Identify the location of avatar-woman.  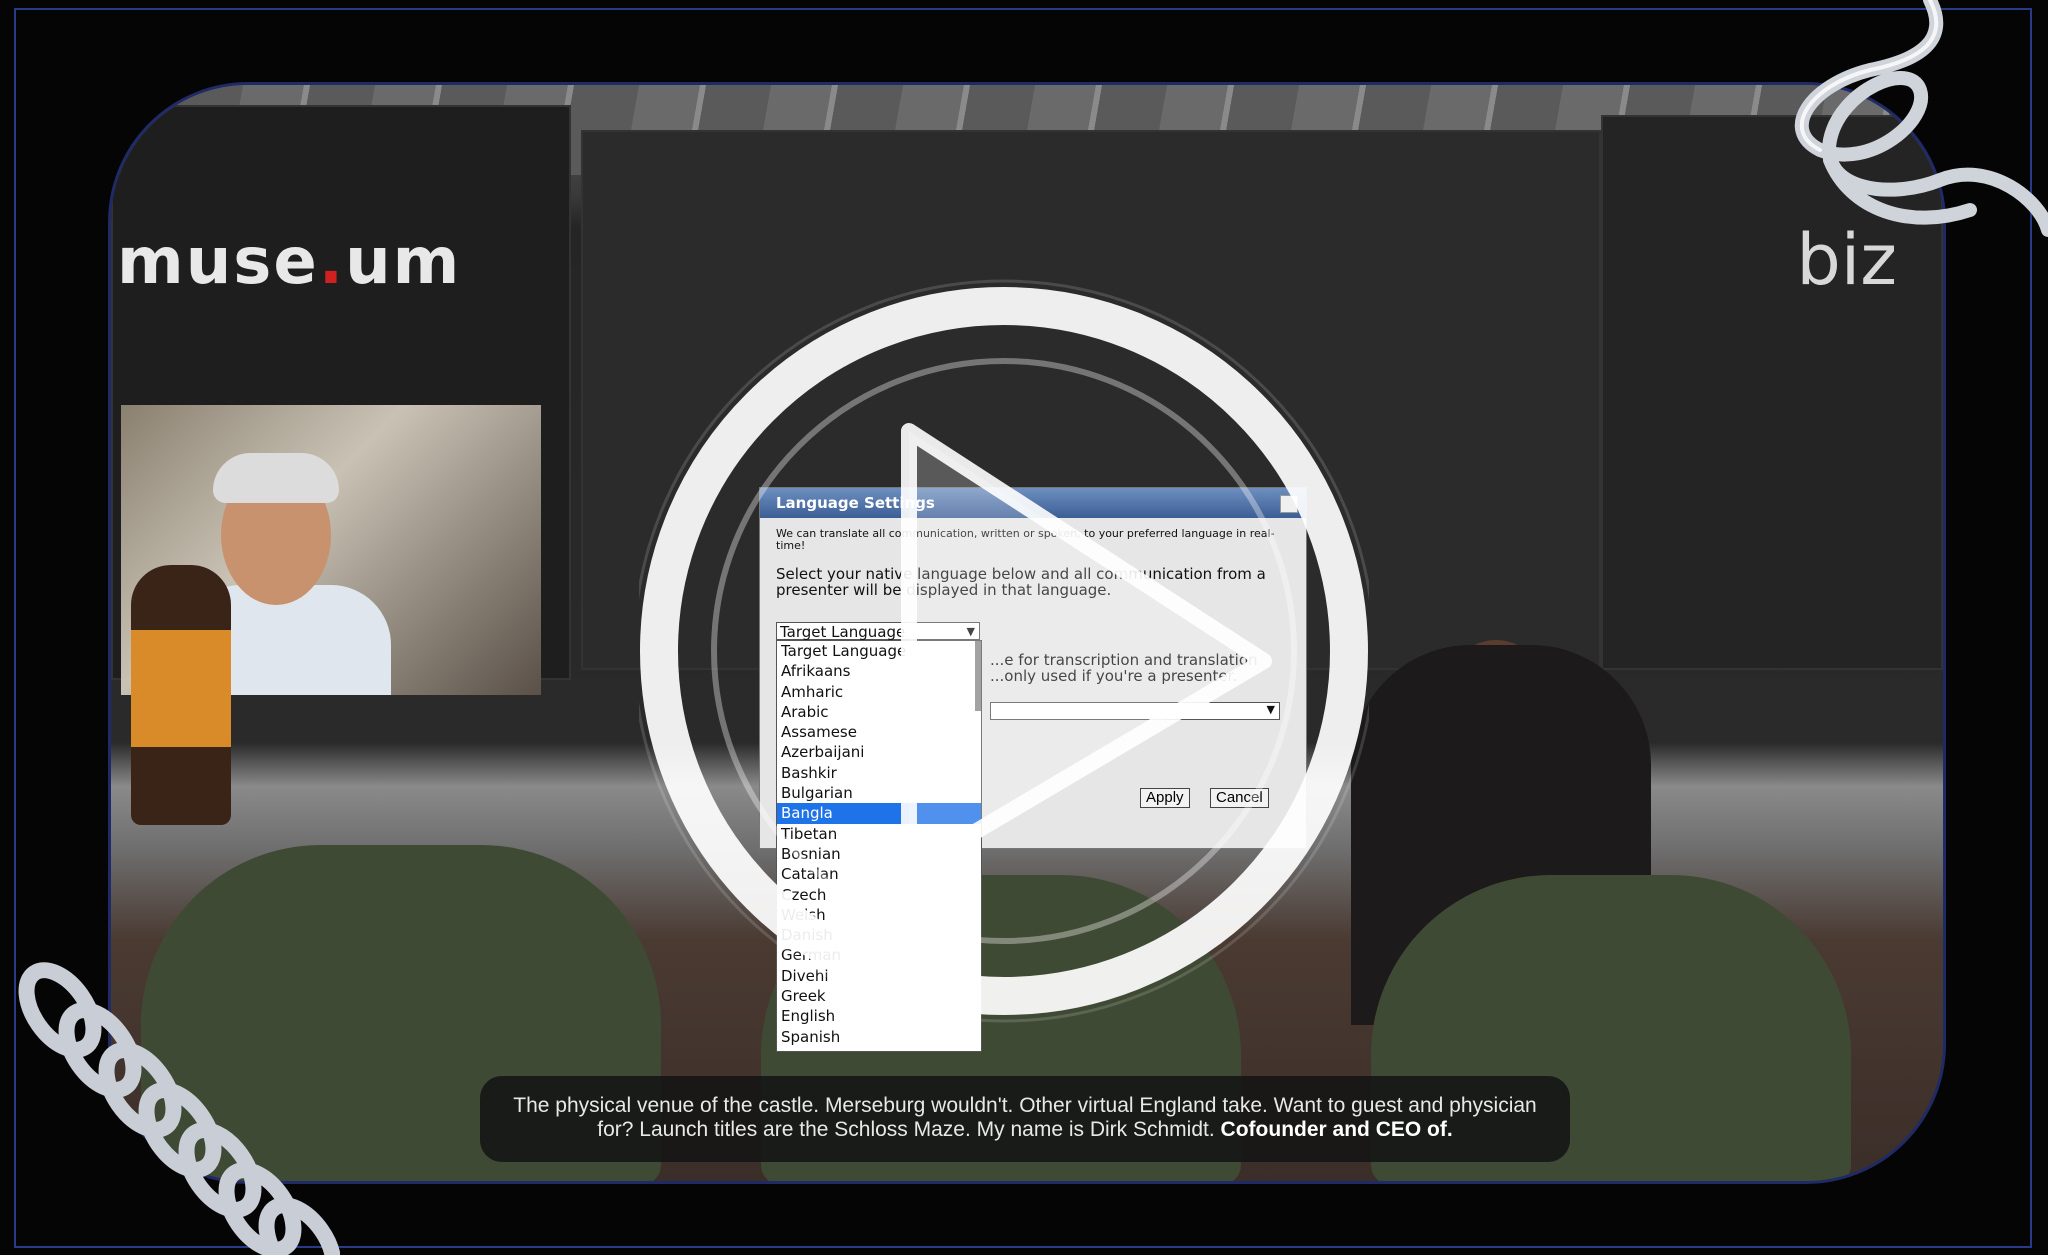
(181, 695).